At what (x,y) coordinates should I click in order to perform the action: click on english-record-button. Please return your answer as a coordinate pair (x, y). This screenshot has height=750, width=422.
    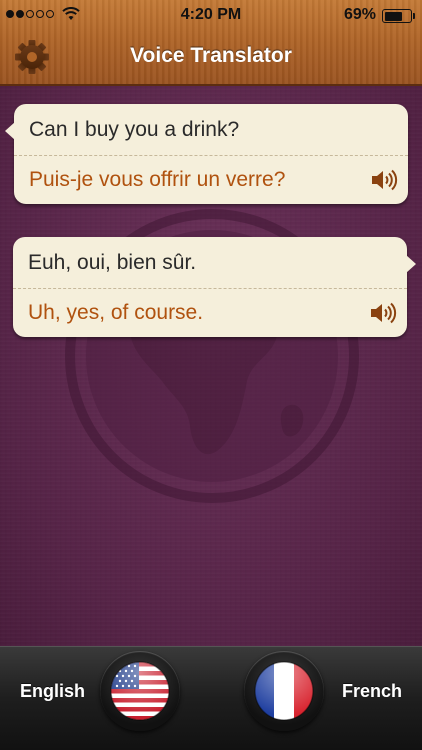
    Looking at the image, I should click on (140, 691).